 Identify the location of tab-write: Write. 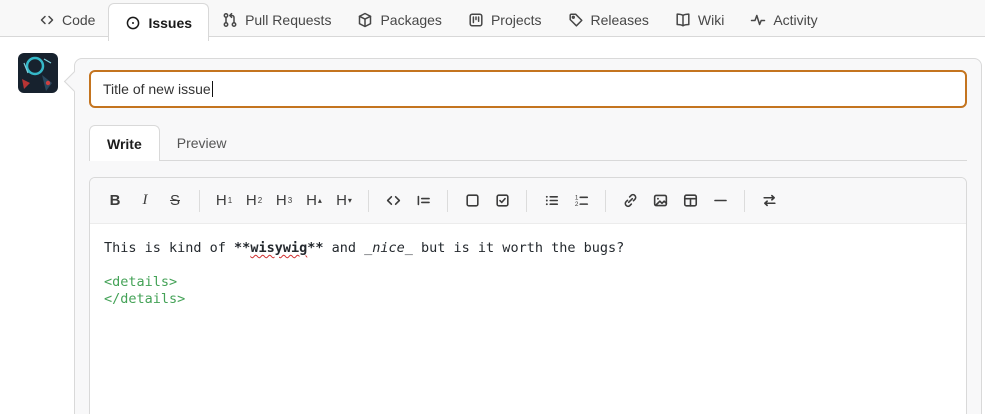
(124, 143).